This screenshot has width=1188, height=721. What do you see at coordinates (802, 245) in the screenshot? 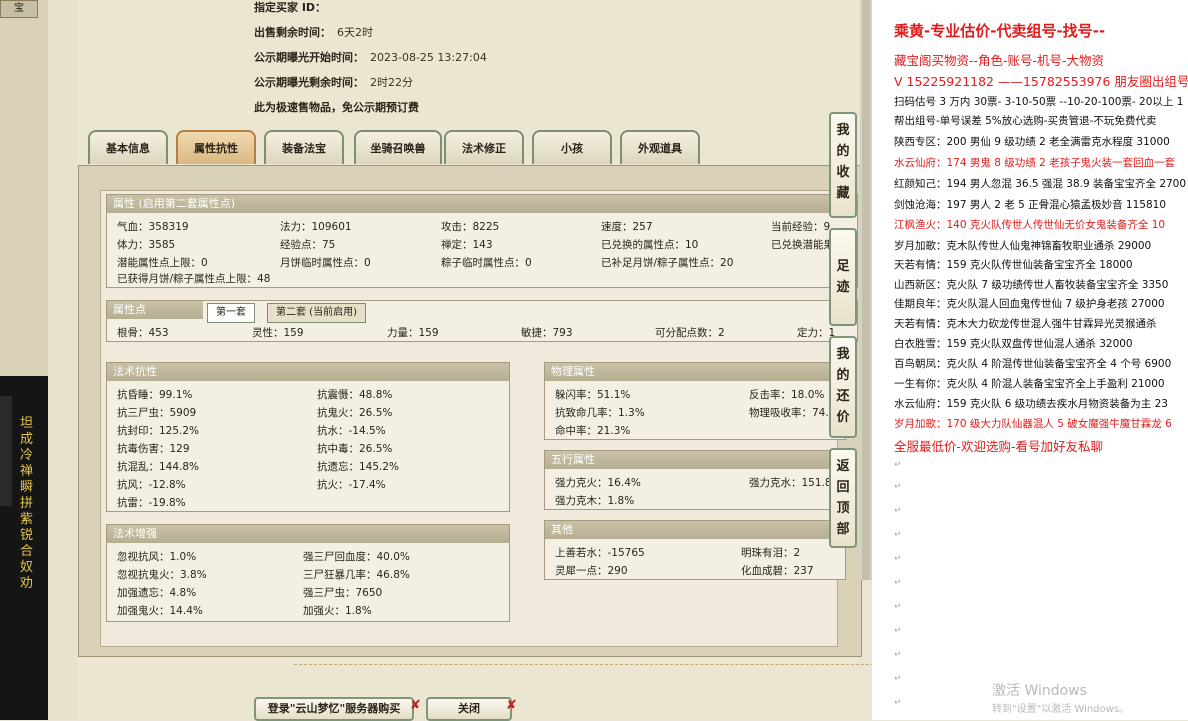
I see `attr-cell: 已兑换潜能果` at bounding box center [802, 245].